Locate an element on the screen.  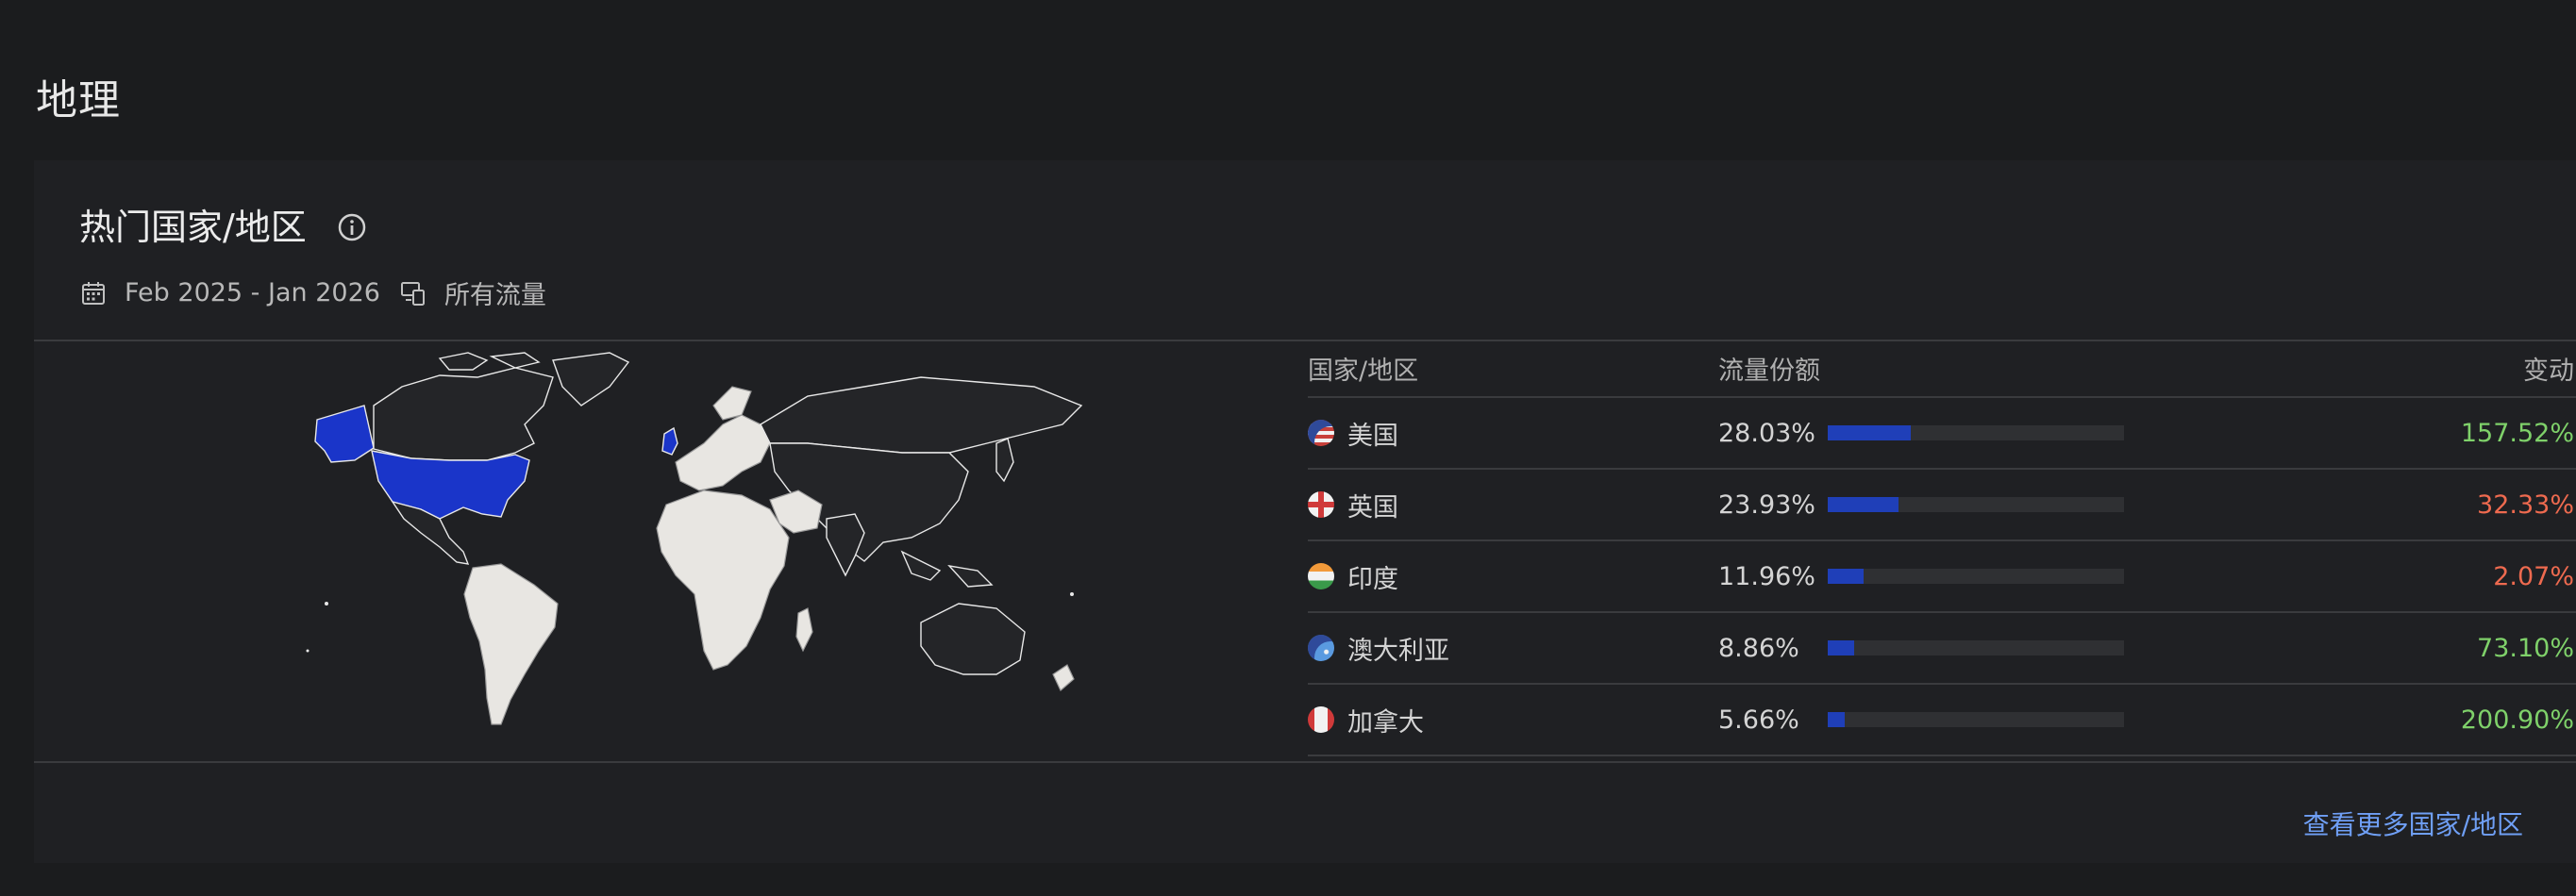
flag-australia-icon is located at coordinates (1321, 648).